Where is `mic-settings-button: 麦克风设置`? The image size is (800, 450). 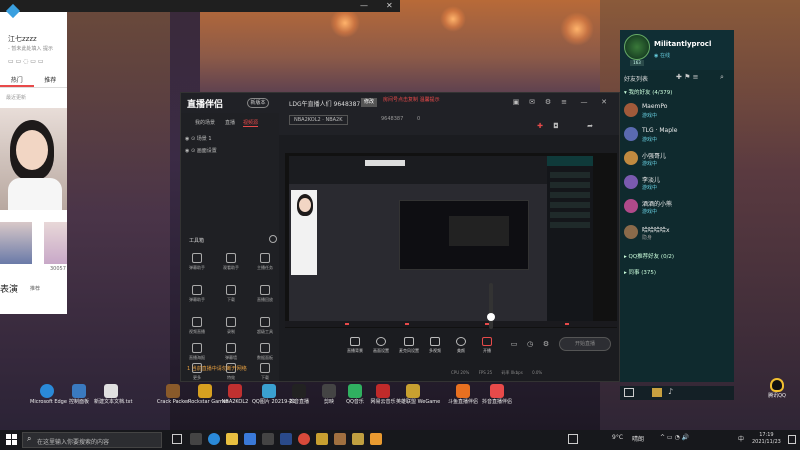 mic-settings-button: 麦克风设置 is located at coordinates (409, 345).